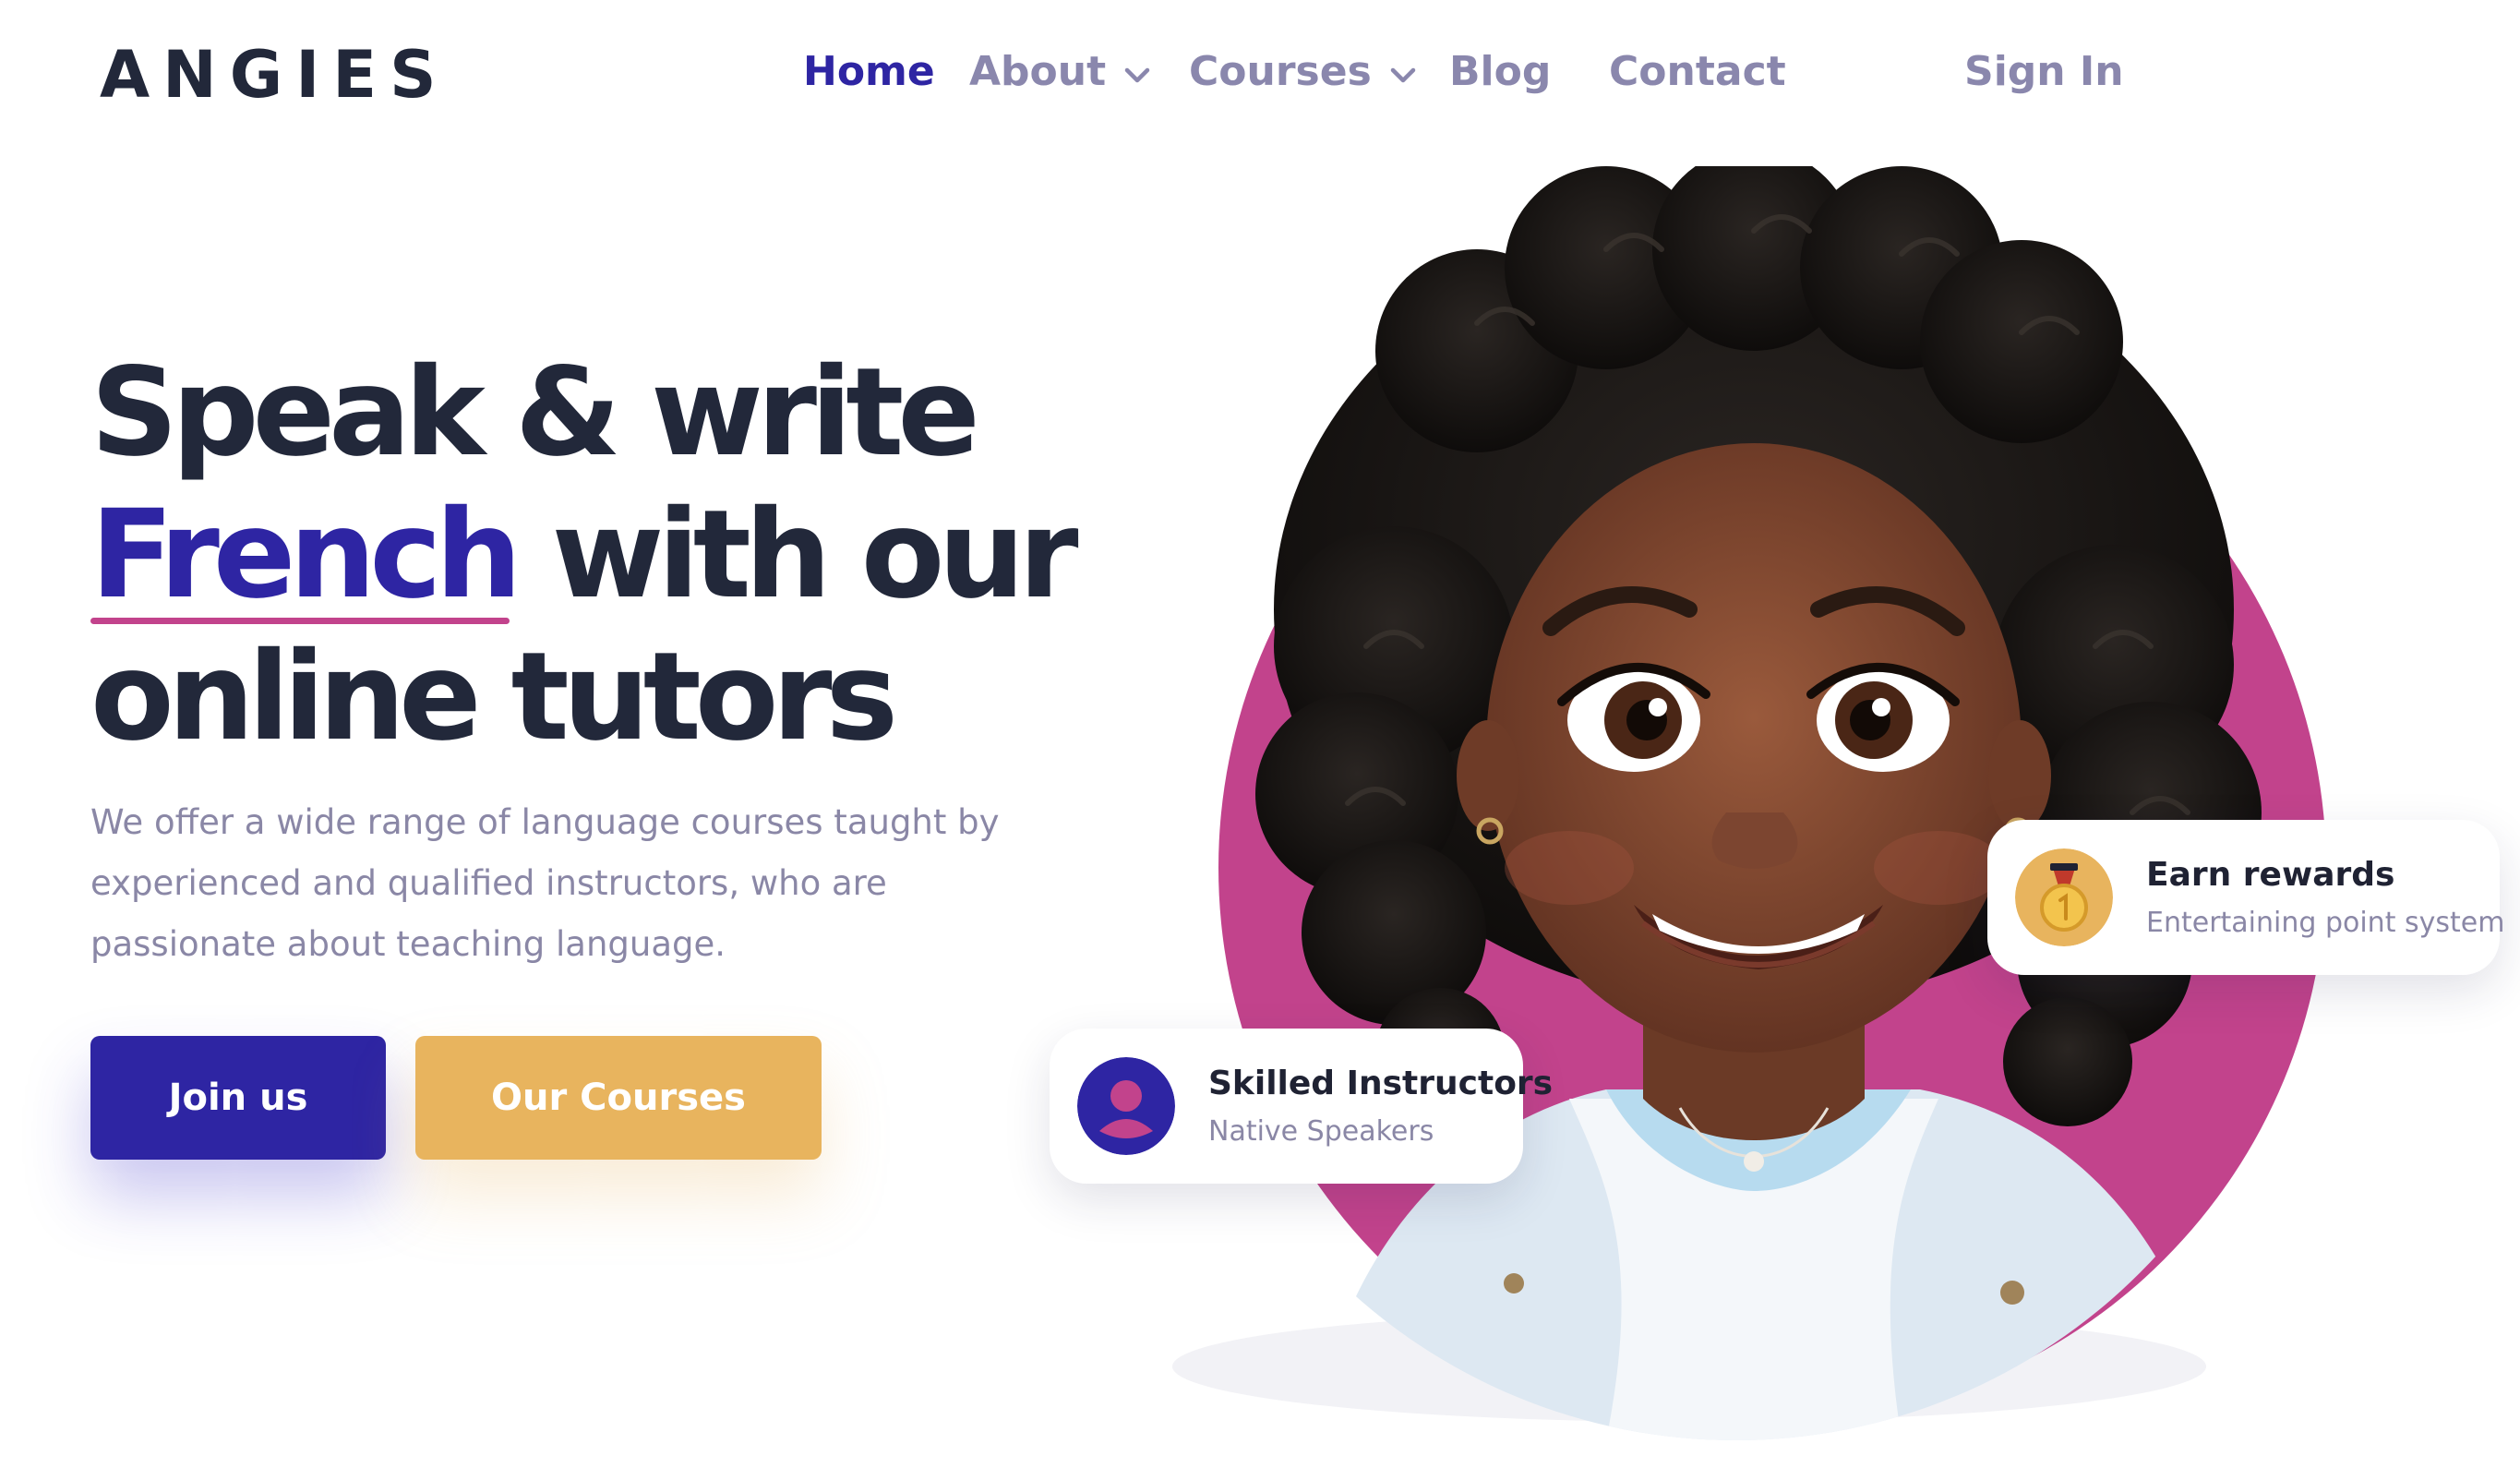 Image resolution: width=2520 pixels, height=1468 pixels. I want to click on instructors-card-text: Skilled Instructors Native Speakers, so click(1380, 1106).